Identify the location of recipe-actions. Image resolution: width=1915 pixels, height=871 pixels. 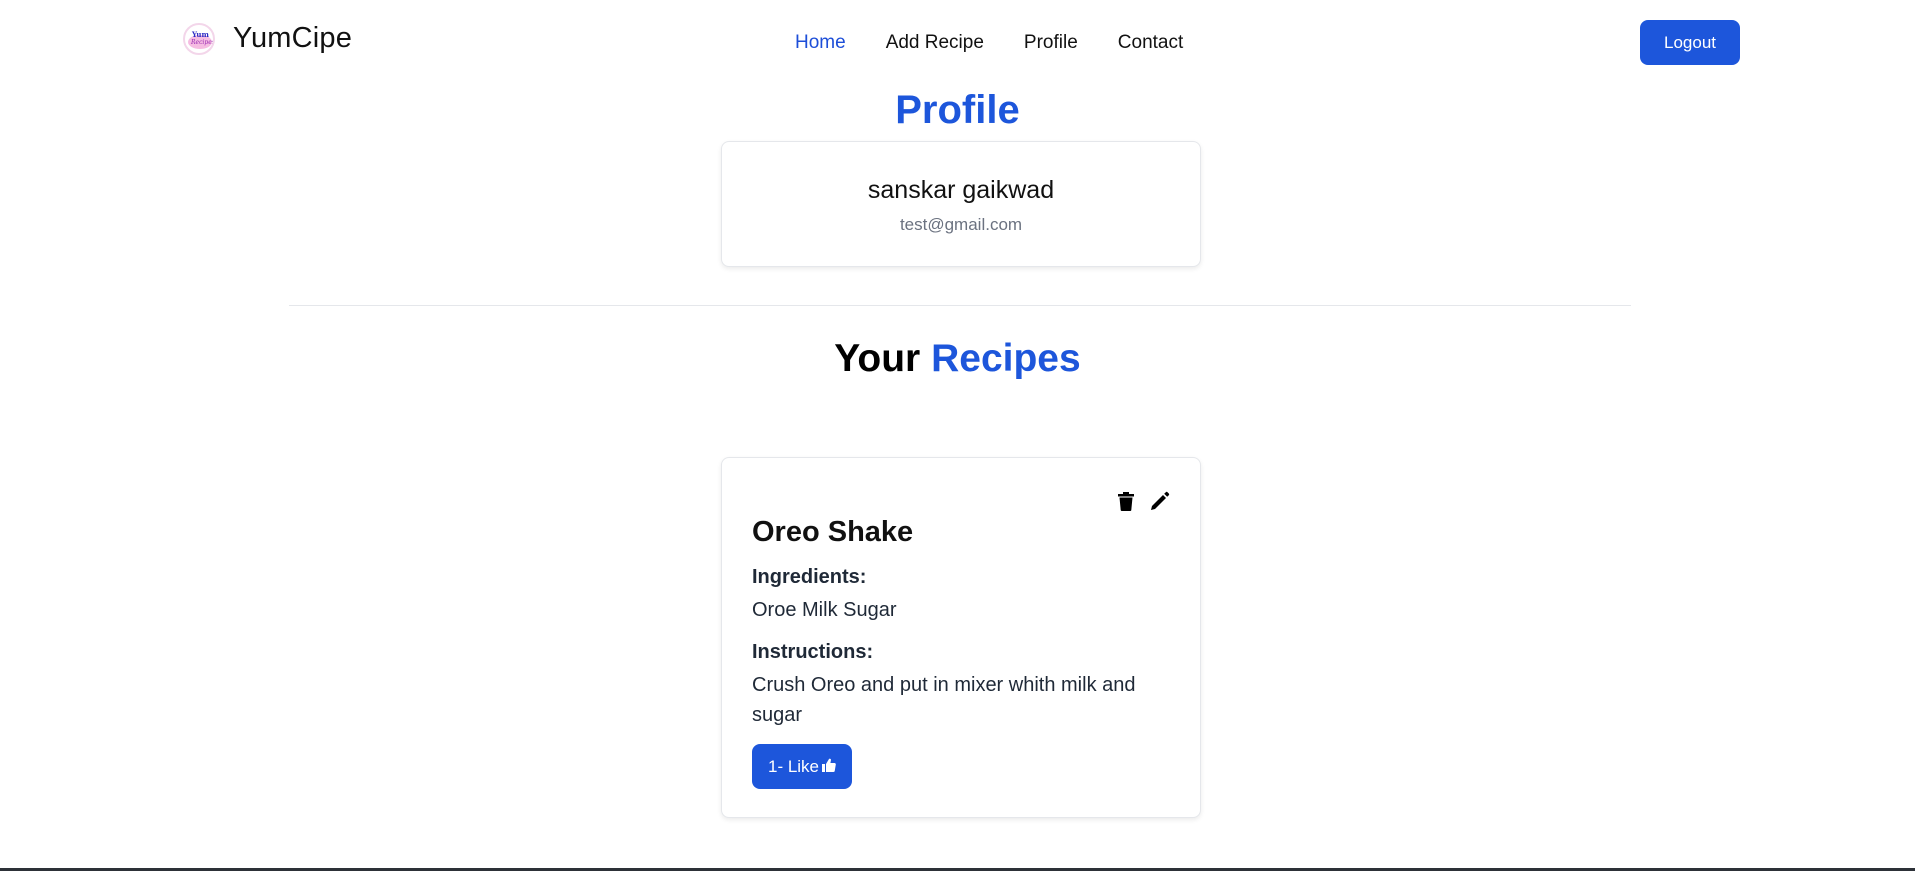
(1143, 501).